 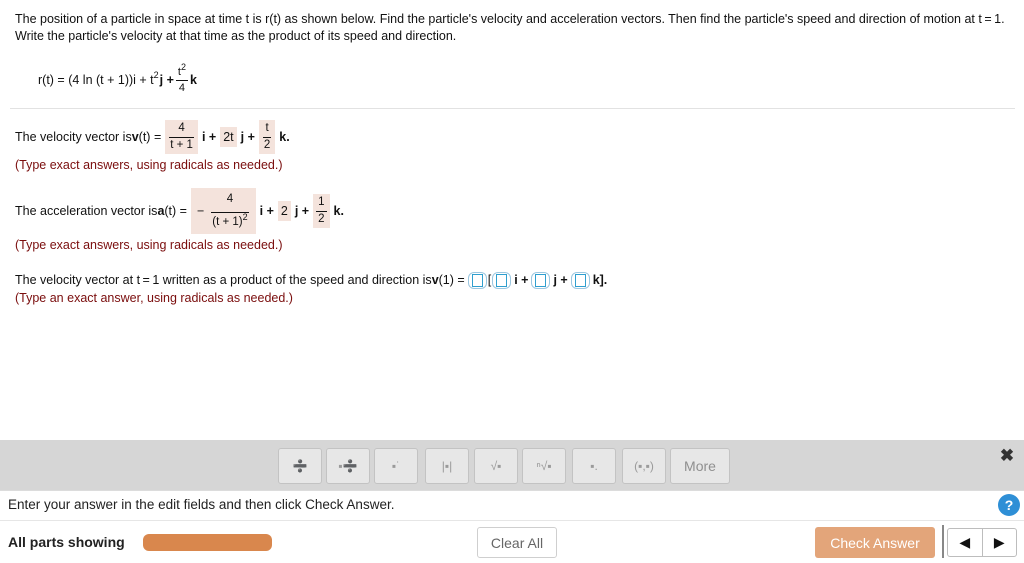 I want to click on velocity-i-numerator: 4, so click(x=181, y=130).